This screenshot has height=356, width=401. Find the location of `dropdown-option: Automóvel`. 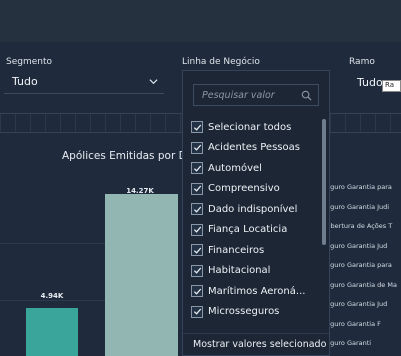

dropdown-option: Automóvel is located at coordinates (226, 168).